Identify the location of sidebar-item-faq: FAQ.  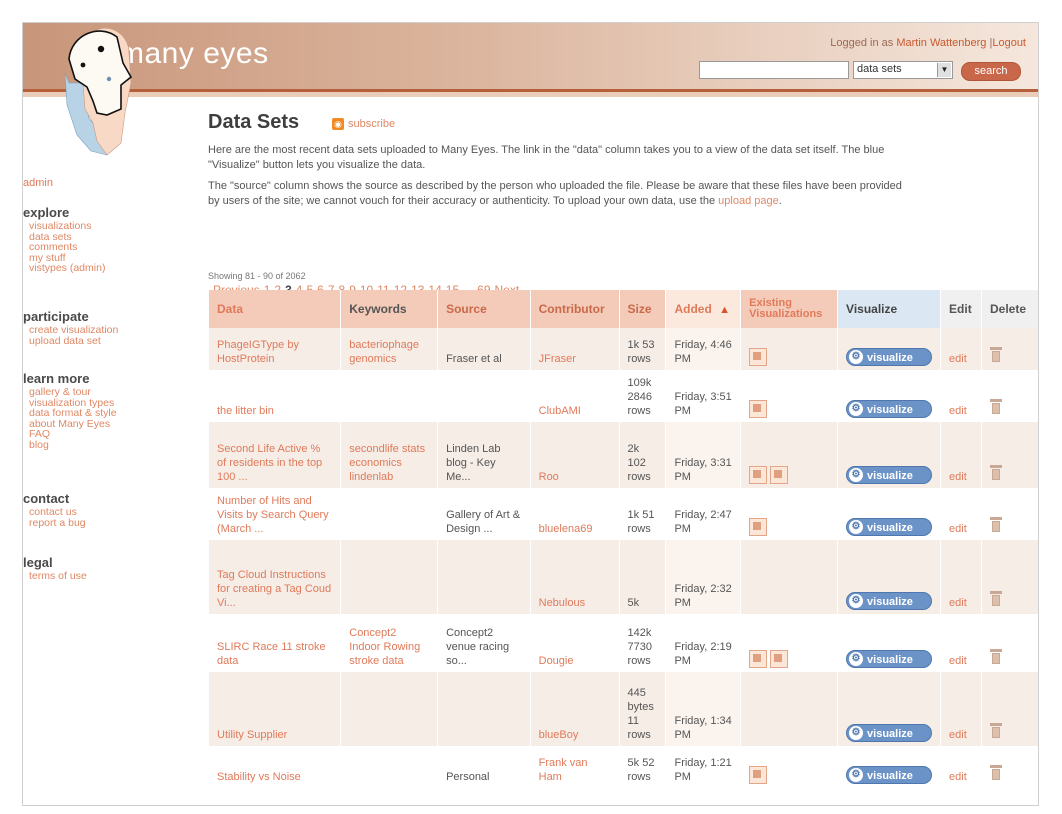
(73, 434).